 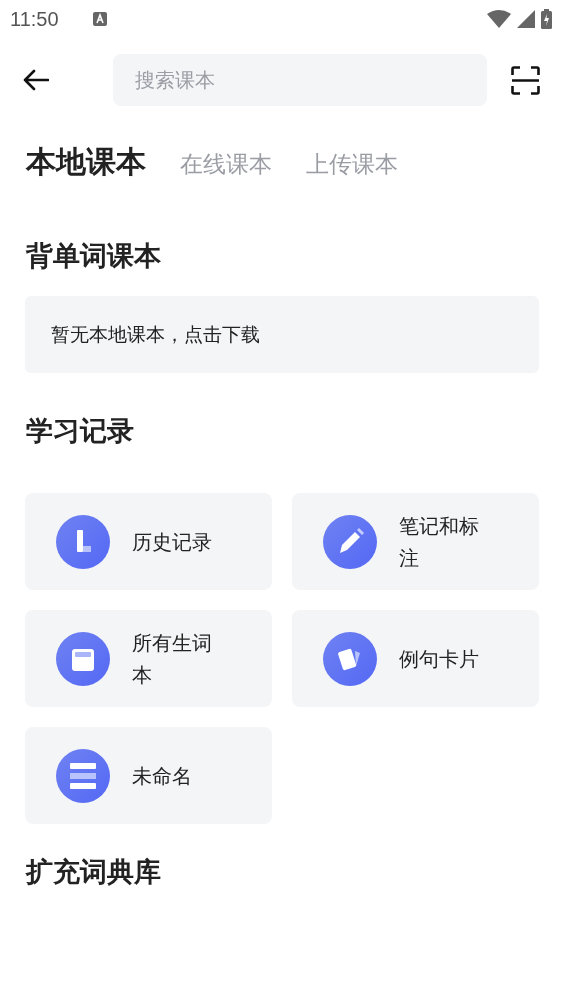 What do you see at coordinates (83, 541) in the screenshot?
I see `clock-icon` at bounding box center [83, 541].